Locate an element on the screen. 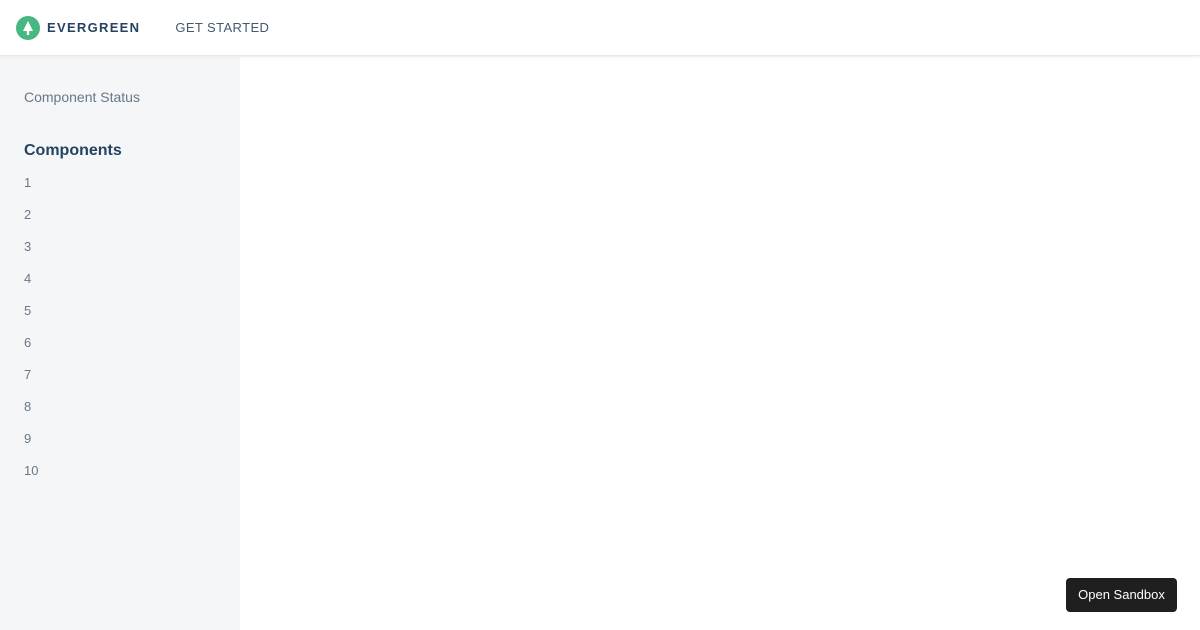 The width and height of the screenshot is (1200, 630). component-list: 1 2 3 4 5 6 7 8 9 10 is located at coordinates (31, 335).